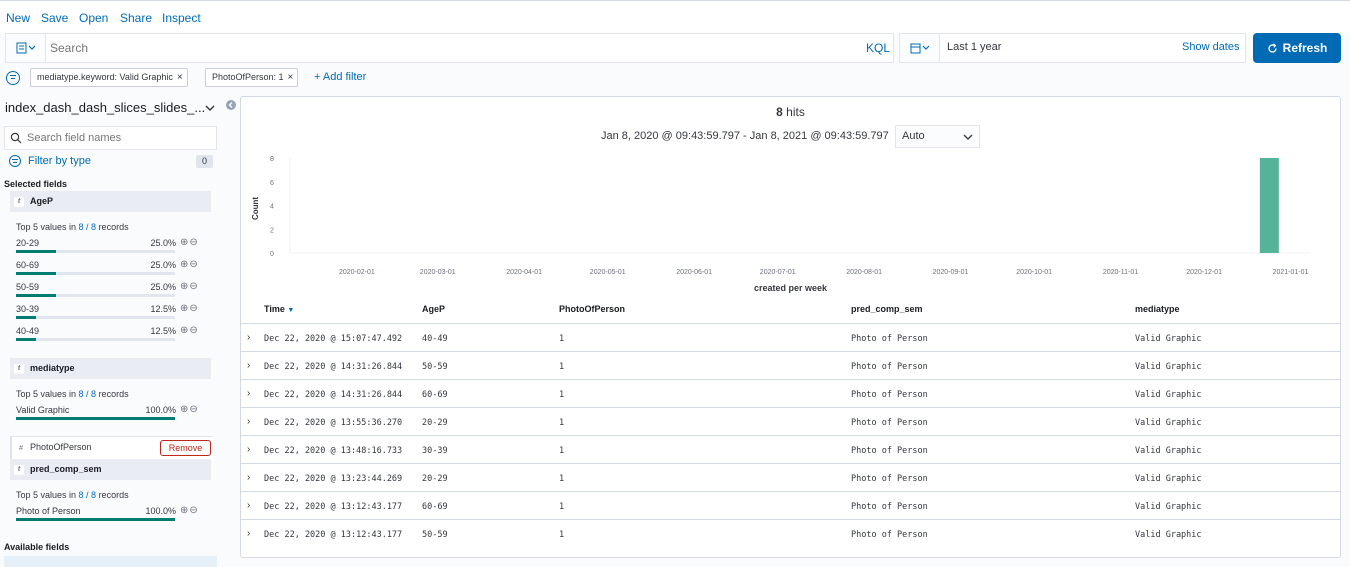 This screenshot has height=567, width=1350. Describe the element at coordinates (974, 47) in the screenshot. I see `time-range-label: Last 1 year` at that location.